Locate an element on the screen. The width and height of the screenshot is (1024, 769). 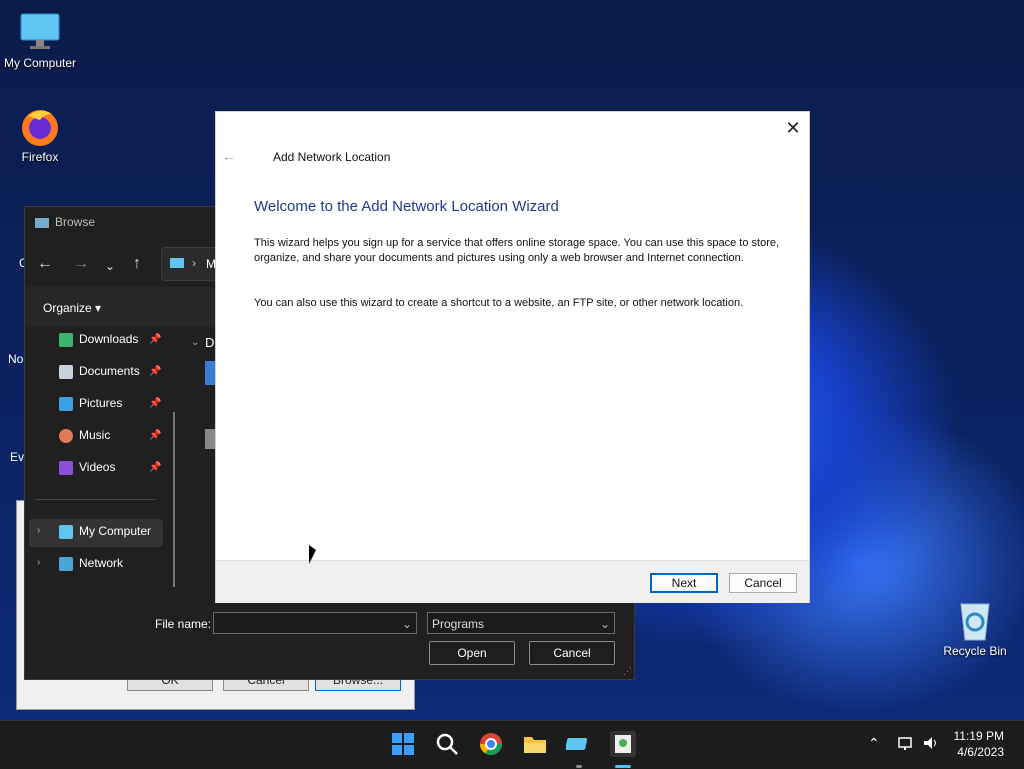
browse-title: Browse is located at coordinates (65, 222).